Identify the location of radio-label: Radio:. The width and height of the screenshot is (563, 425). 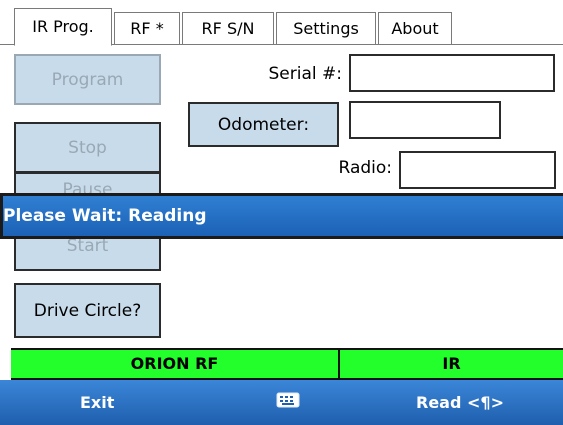
(365, 168).